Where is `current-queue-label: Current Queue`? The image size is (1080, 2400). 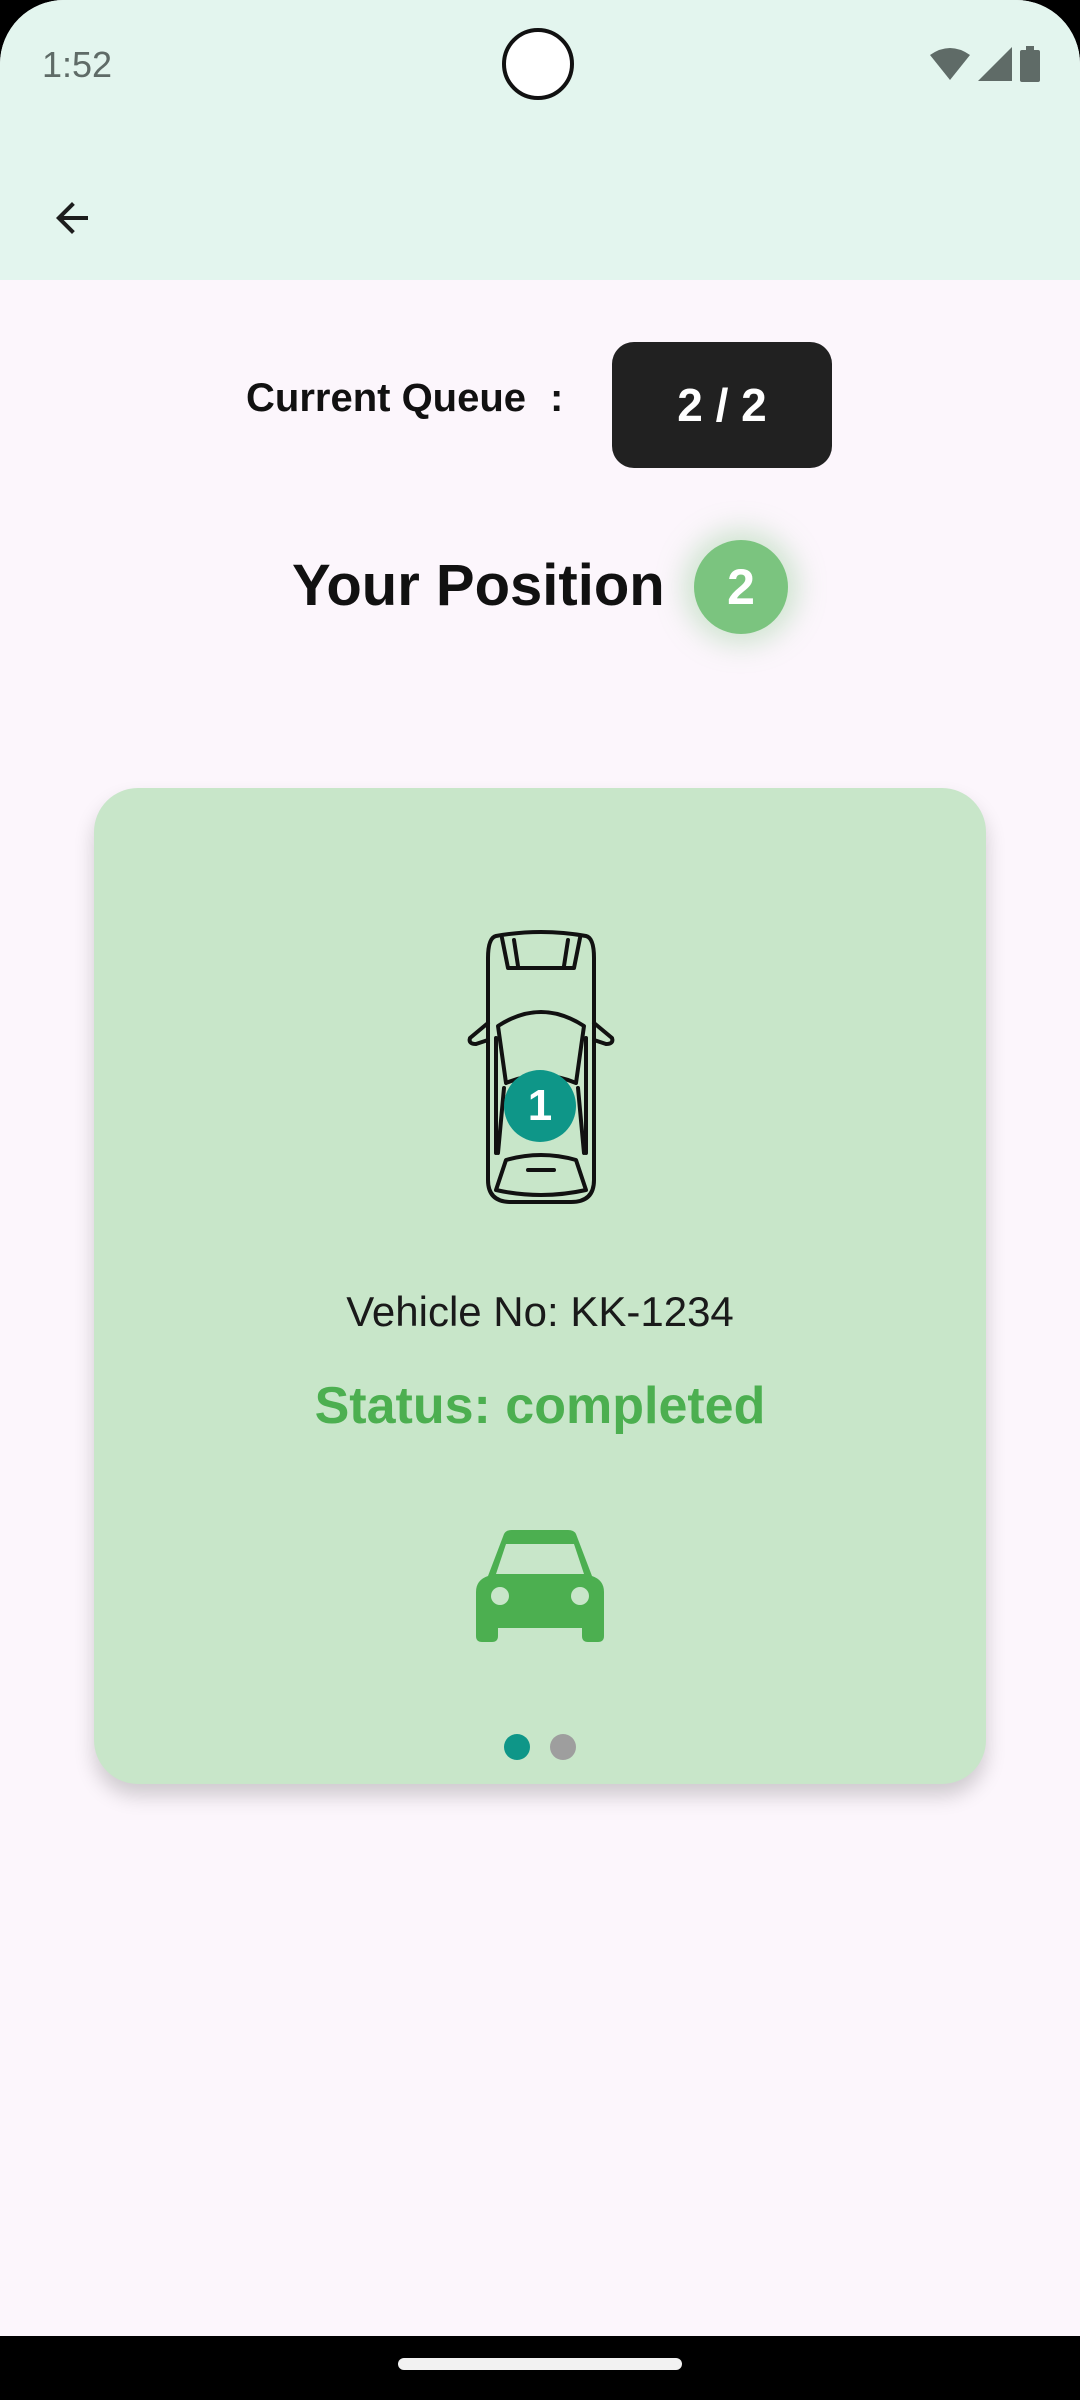 current-queue-label: Current Queue is located at coordinates (386, 398).